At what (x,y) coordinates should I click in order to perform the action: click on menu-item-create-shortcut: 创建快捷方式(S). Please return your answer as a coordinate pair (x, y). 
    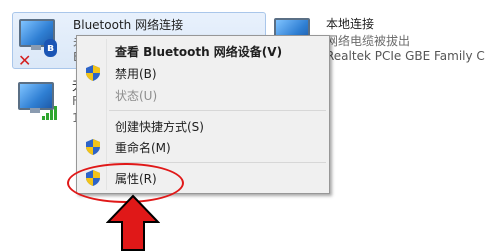
    Looking at the image, I should click on (203, 126).